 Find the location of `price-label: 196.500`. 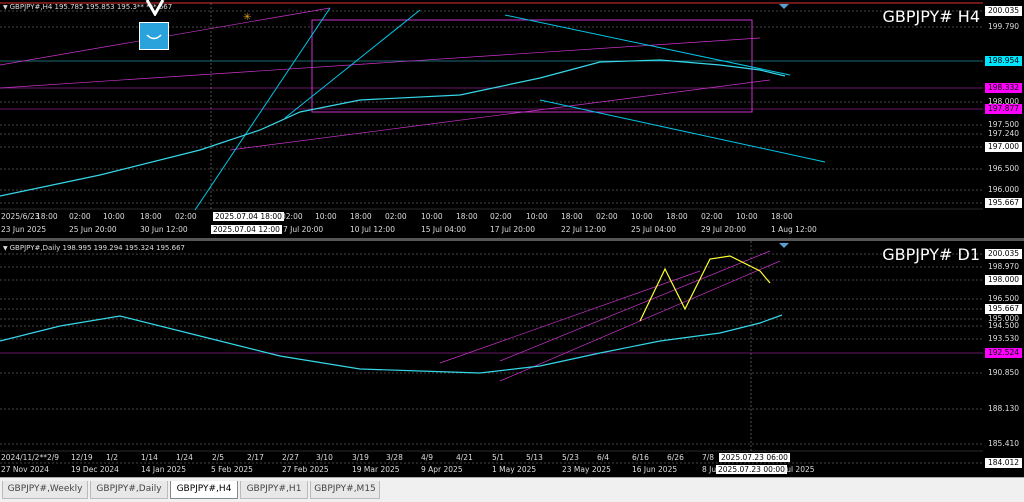

price-label: 196.500 is located at coordinates (1004, 168).